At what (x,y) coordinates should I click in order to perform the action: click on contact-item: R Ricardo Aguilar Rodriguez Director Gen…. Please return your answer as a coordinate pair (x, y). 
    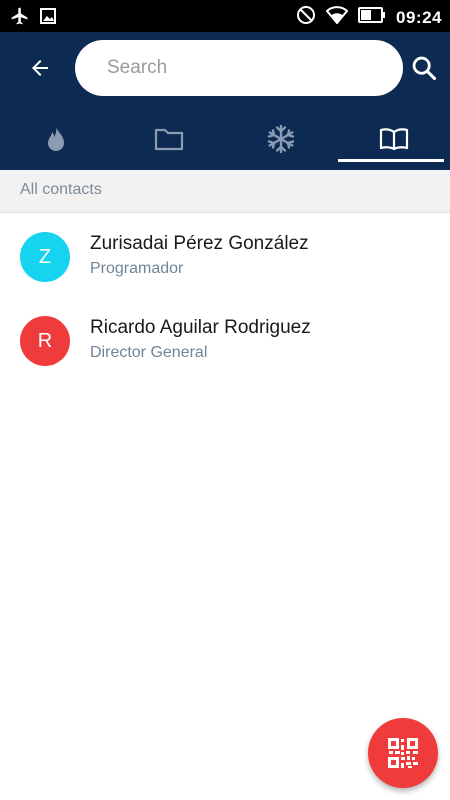
    Looking at the image, I should click on (225, 340).